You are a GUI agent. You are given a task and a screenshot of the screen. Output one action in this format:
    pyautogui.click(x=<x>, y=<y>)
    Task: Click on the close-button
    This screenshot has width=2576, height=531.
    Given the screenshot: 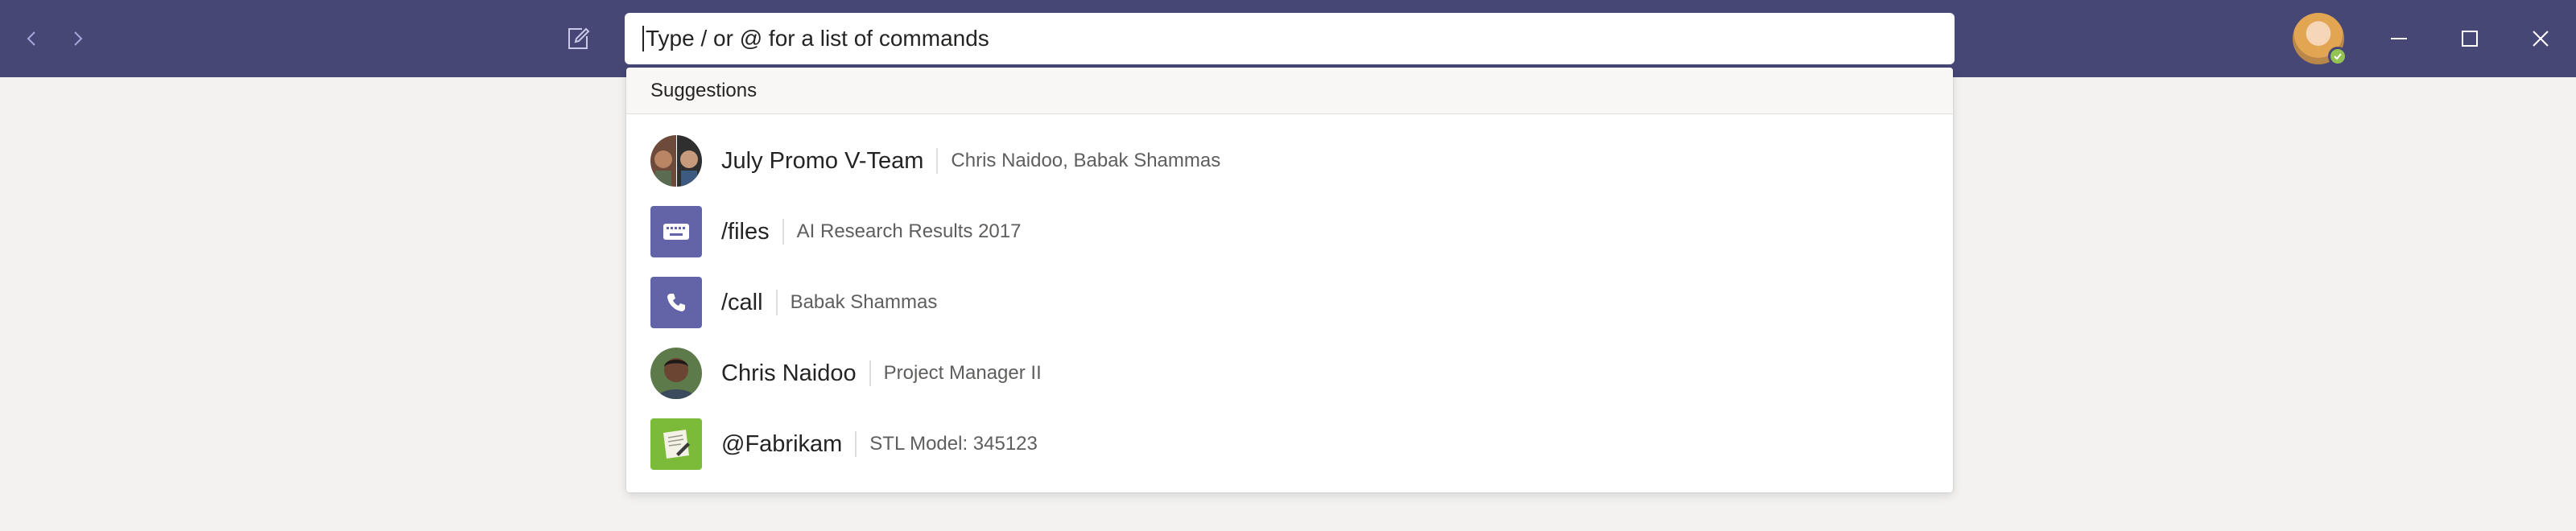 What is the action you would take?
    pyautogui.click(x=2540, y=39)
    